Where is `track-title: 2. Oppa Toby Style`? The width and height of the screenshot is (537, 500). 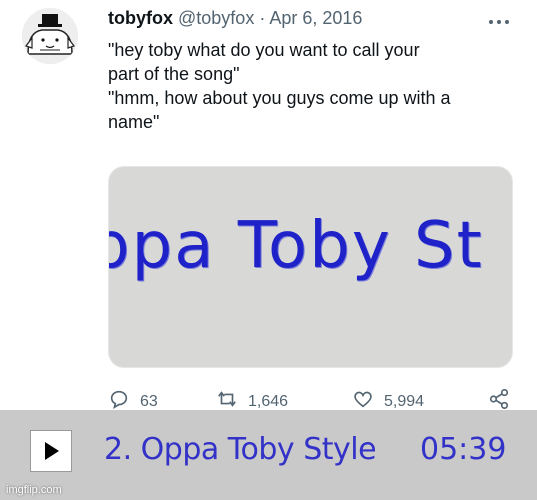 track-title: 2. Oppa Toby Style is located at coordinates (240, 449).